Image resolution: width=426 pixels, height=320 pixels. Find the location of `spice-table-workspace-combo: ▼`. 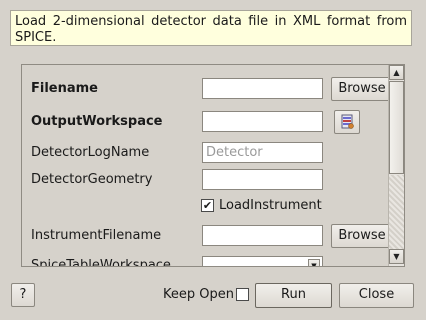

spice-table-workspace-combo: ▼ is located at coordinates (262, 261).